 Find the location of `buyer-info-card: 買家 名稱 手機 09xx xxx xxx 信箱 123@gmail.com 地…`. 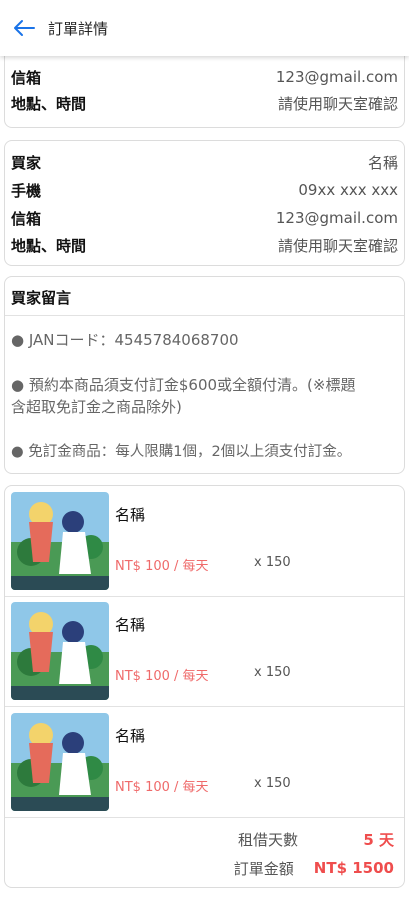

buyer-info-card: 買家 名稱 手機 09xx xxx xxx 信箱 123@gmail.com 地… is located at coordinates (204, 203).